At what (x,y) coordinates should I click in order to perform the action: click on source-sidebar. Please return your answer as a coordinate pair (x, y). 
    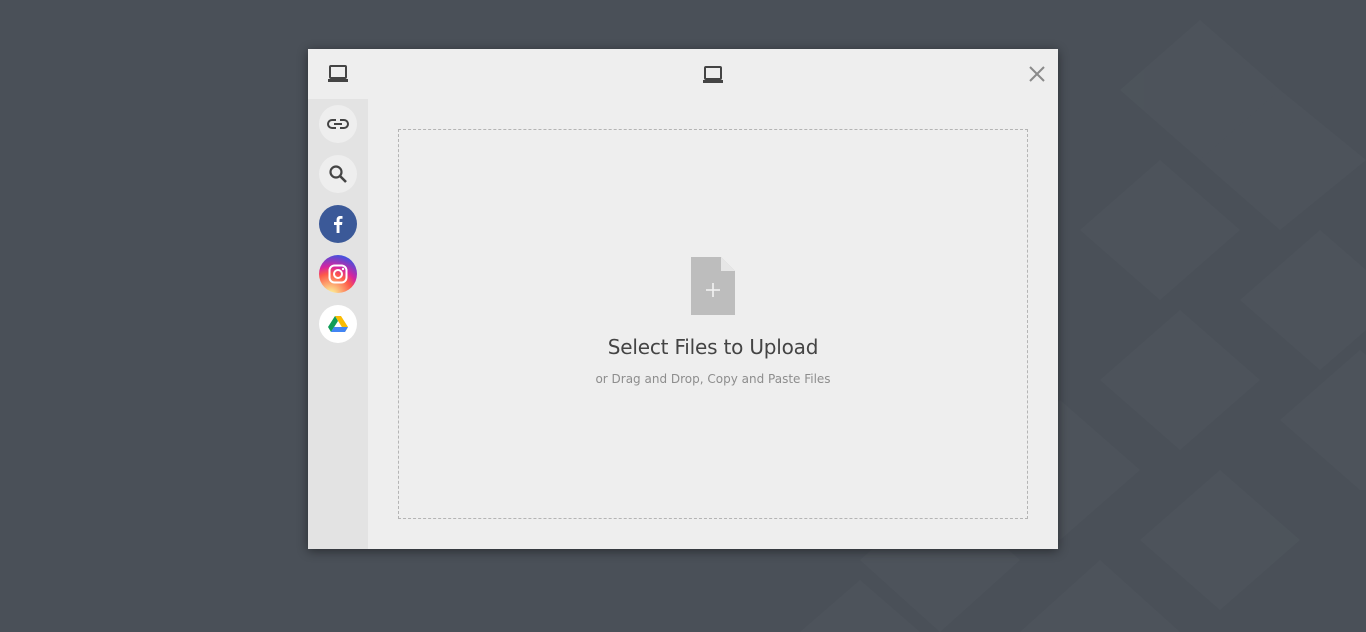
    Looking at the image, I should click on (338, 324).